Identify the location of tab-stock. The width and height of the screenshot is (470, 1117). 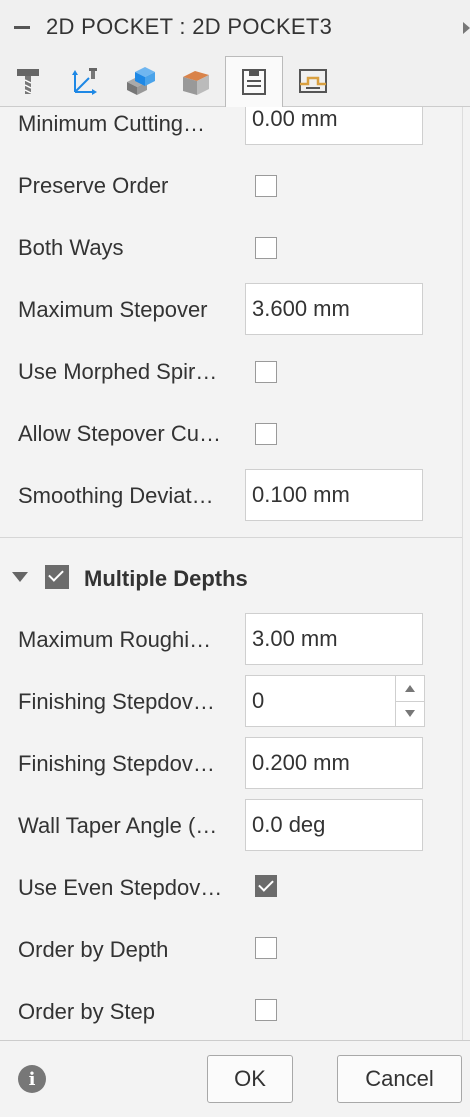
(196, 81).